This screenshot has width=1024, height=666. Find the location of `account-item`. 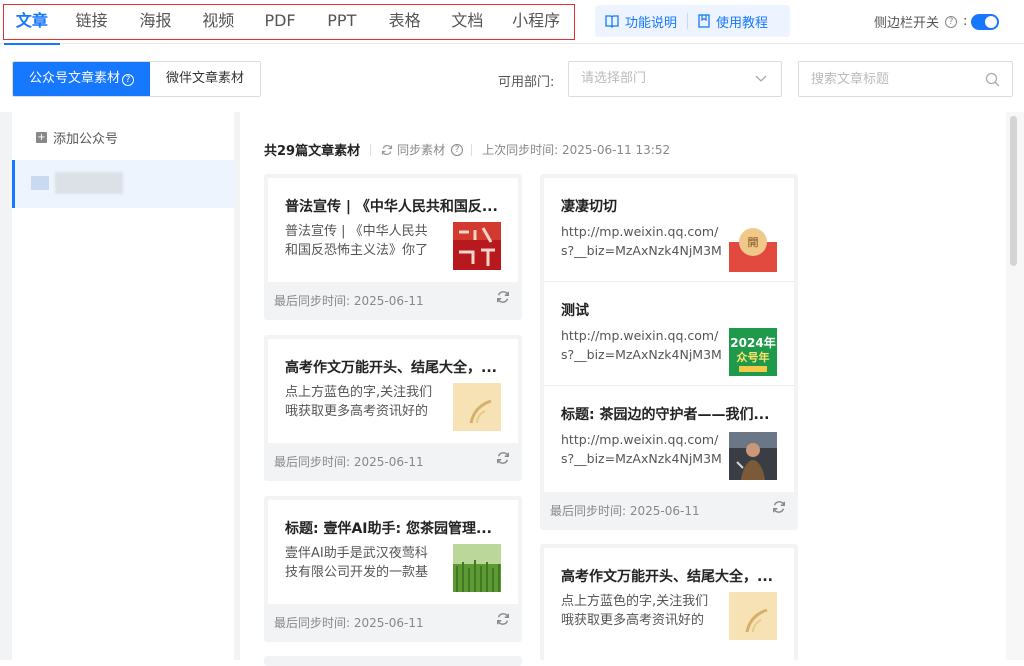

account-item is located at coordinates (123, 184).